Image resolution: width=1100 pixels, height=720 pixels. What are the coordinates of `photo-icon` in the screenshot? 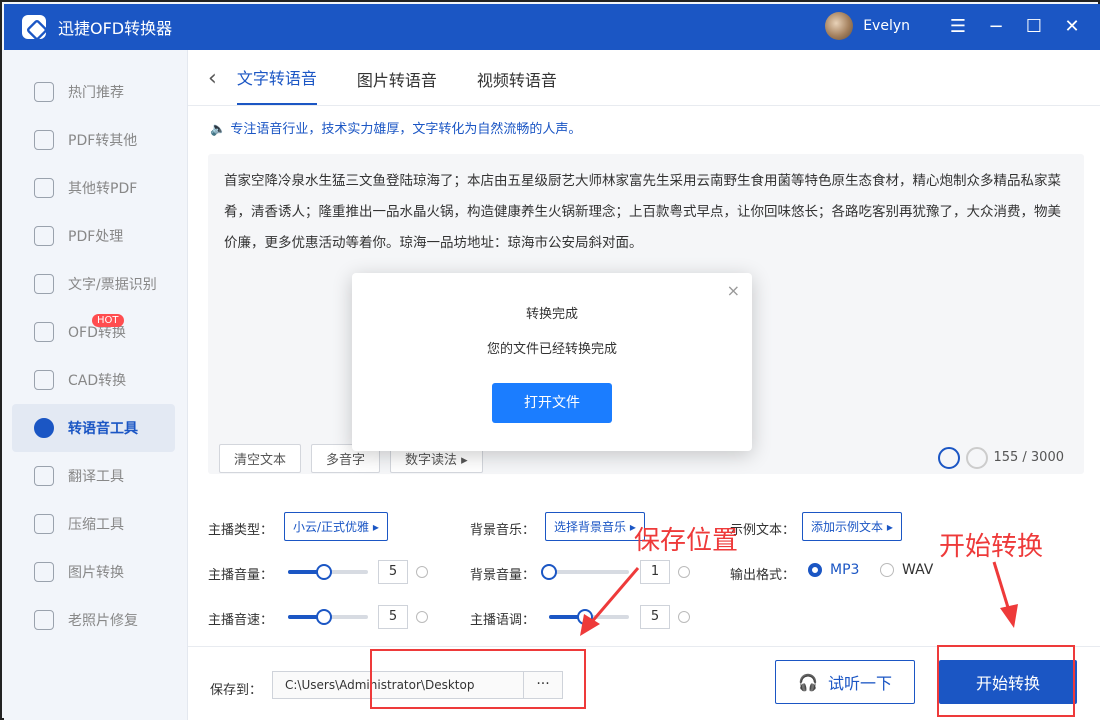 It's located at (44, 620).